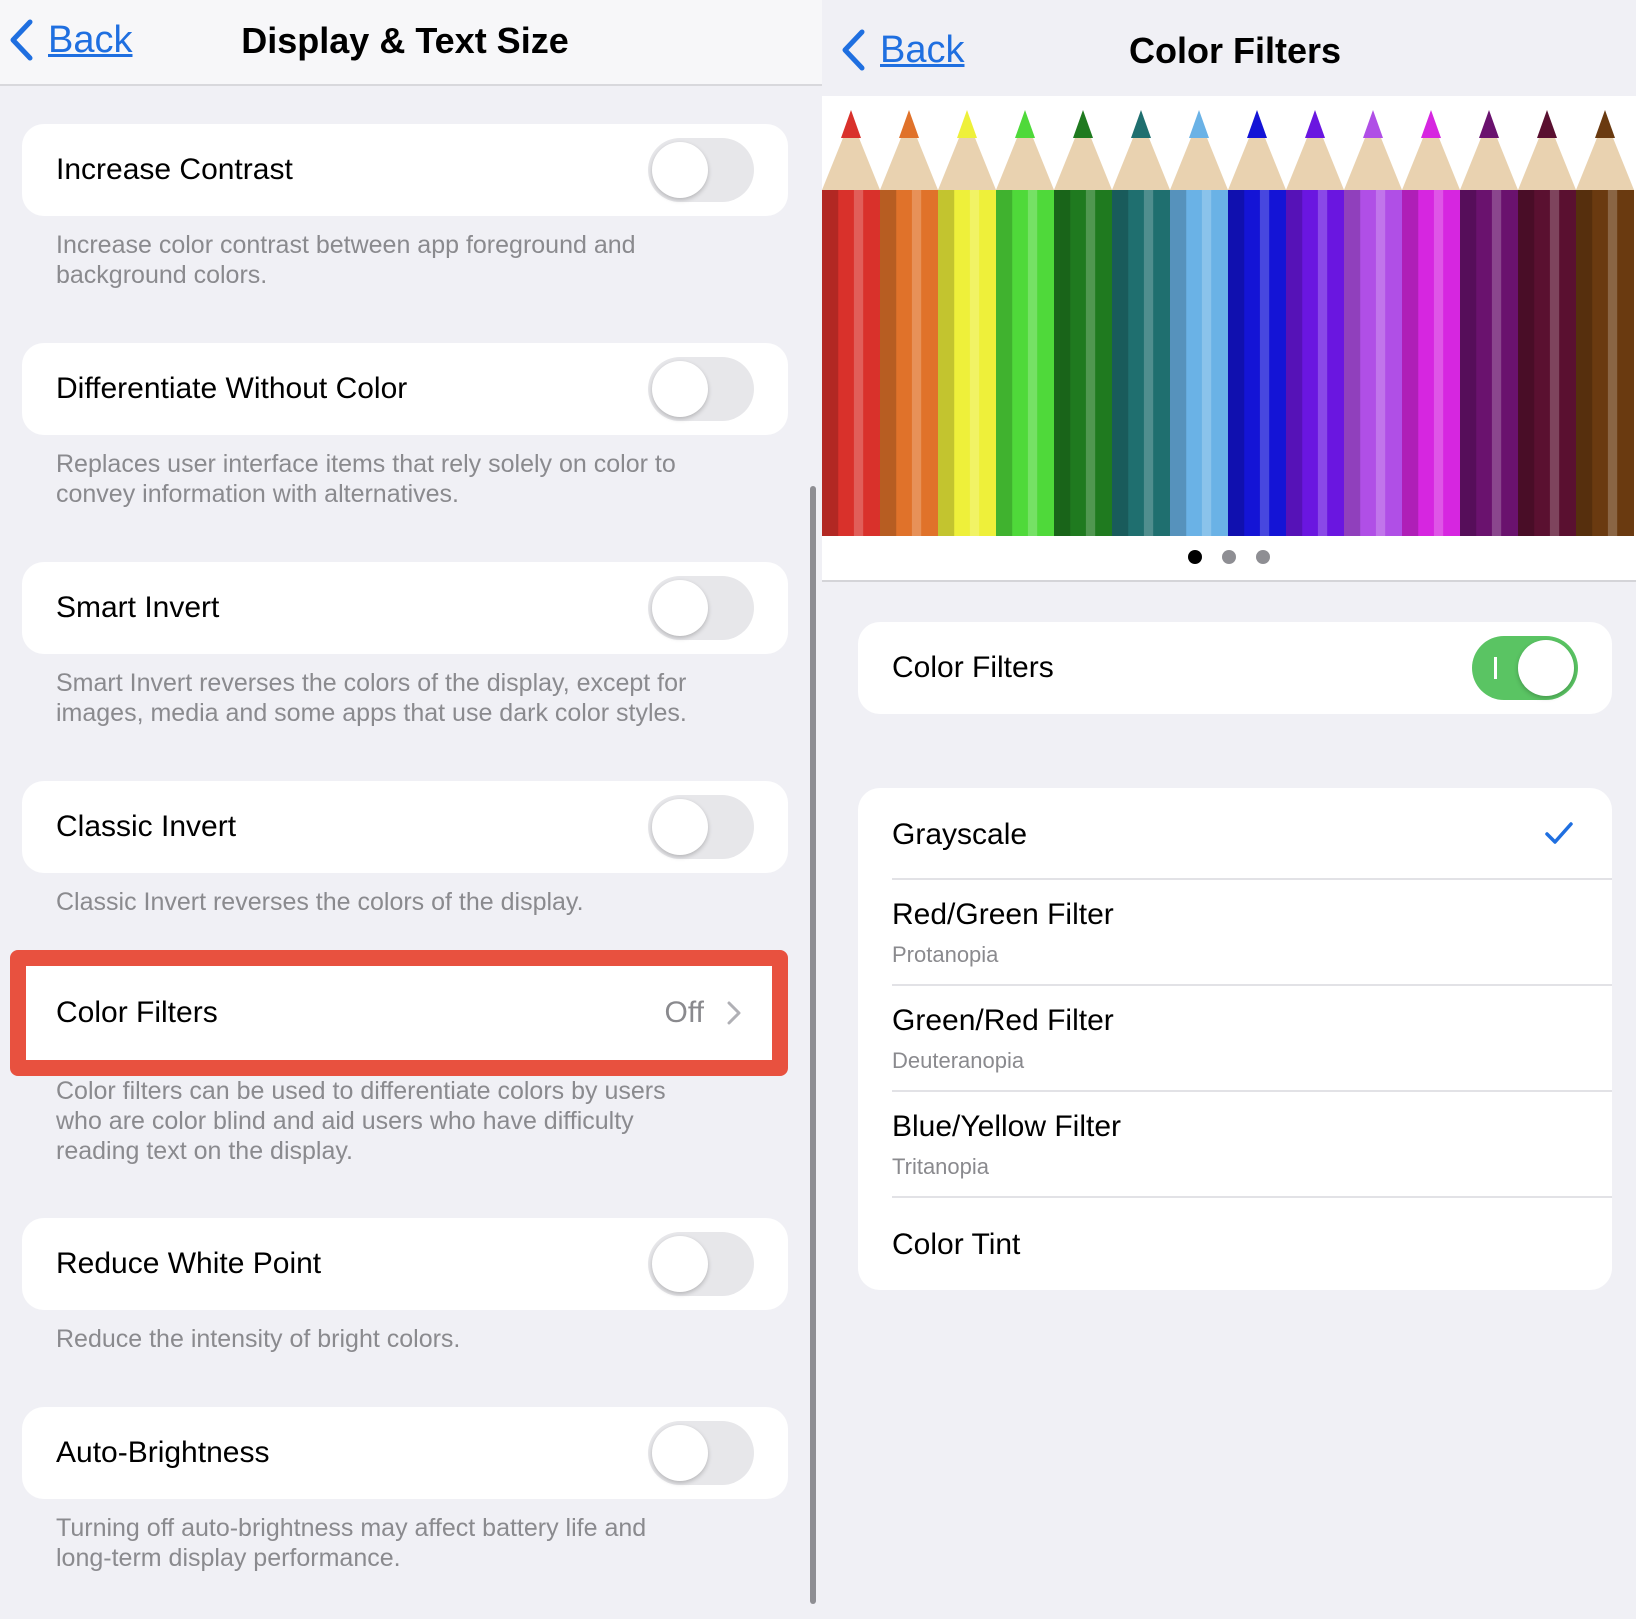 The image size is (1636, 1619). Describe the element at coordinates (1495, 668) in the screenshot. I see `toggle-on-mark` at that location.